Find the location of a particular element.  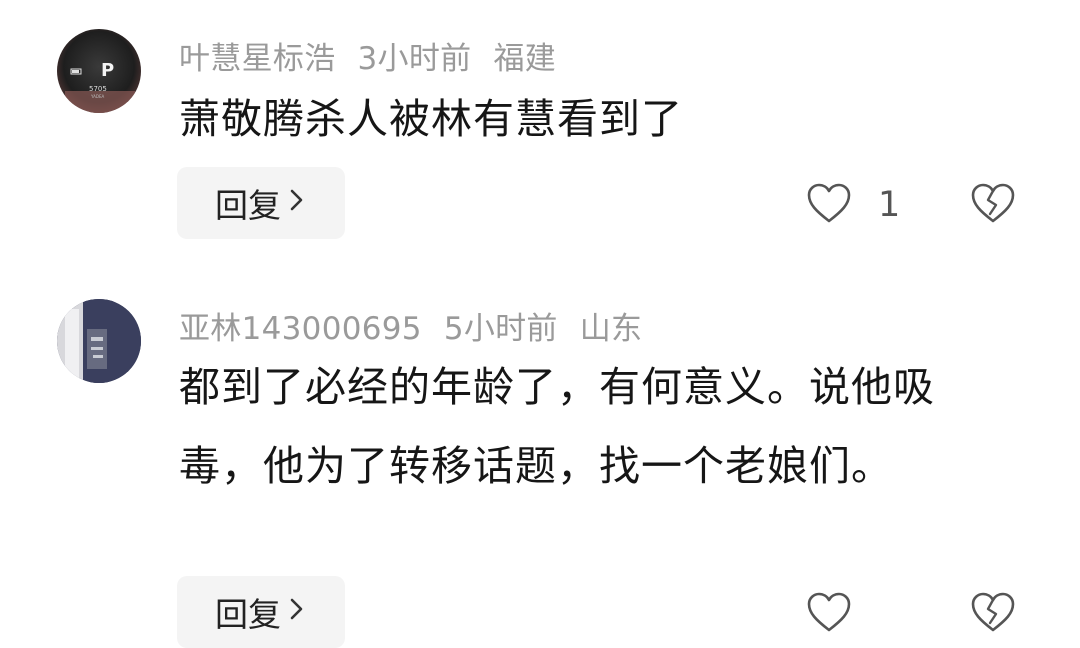

location: 山东 is located at coordinates (611, 329).